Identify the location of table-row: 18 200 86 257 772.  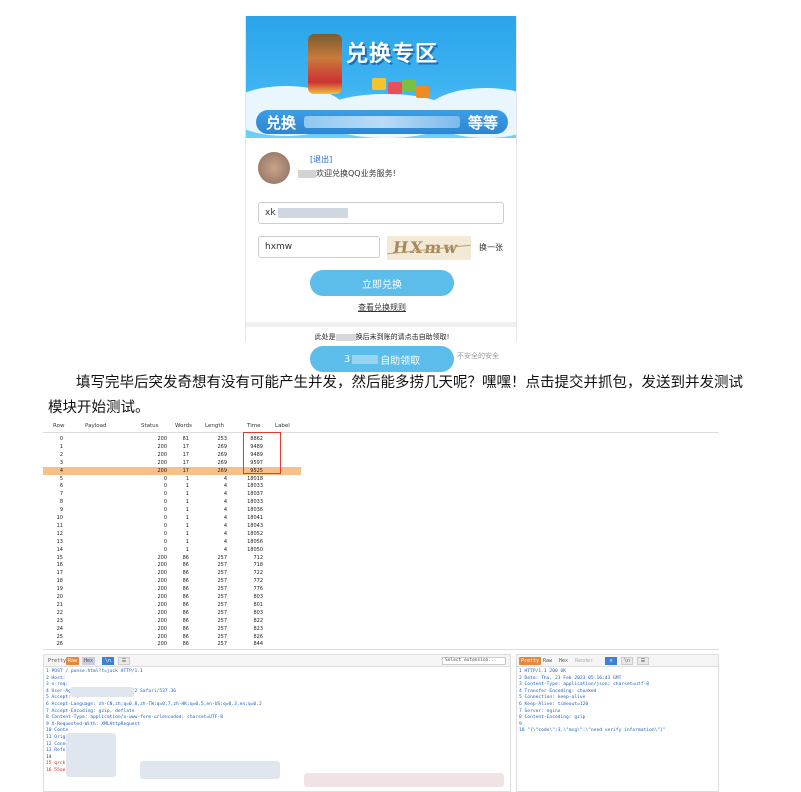
(172, 581).